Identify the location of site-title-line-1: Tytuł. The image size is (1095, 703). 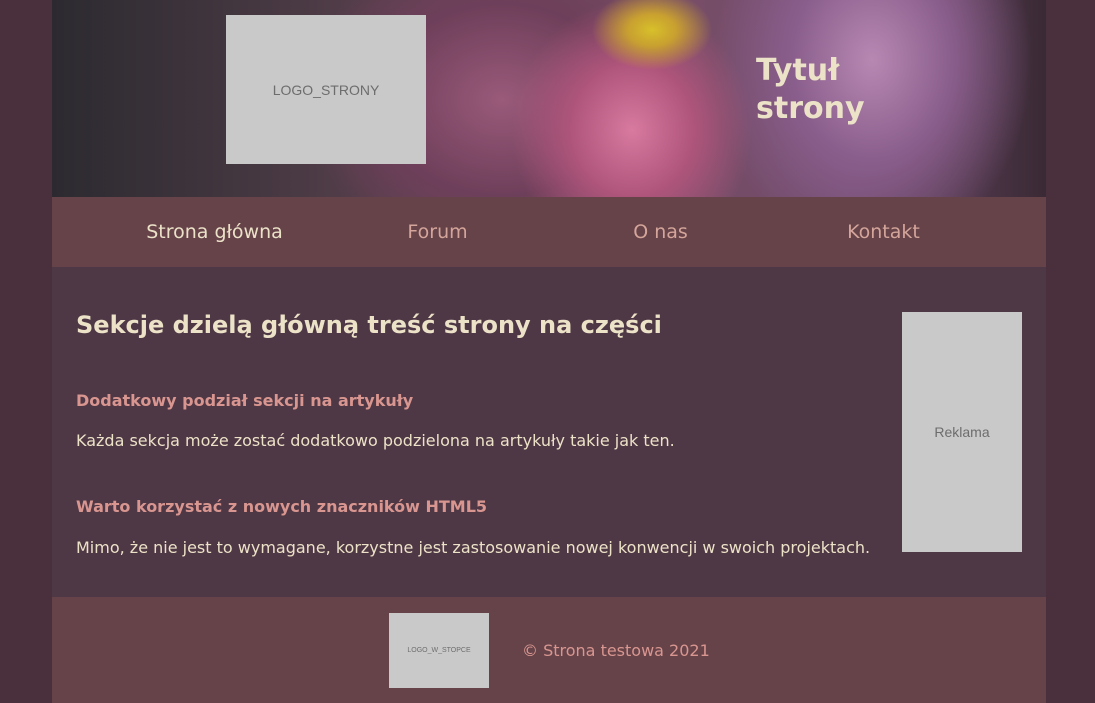
(798, 70).